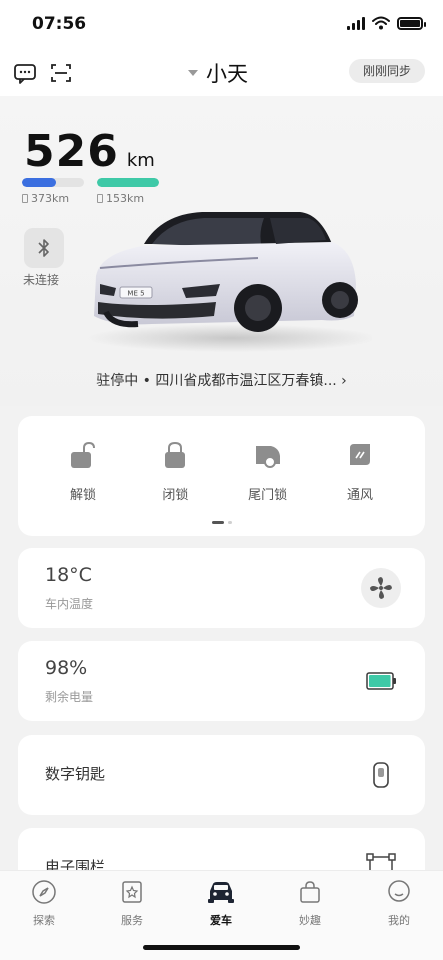 The width and height of the screenshot is (443, 960). I want to click on tailgate-lock-button: 尾门锁, so click(268, 471).